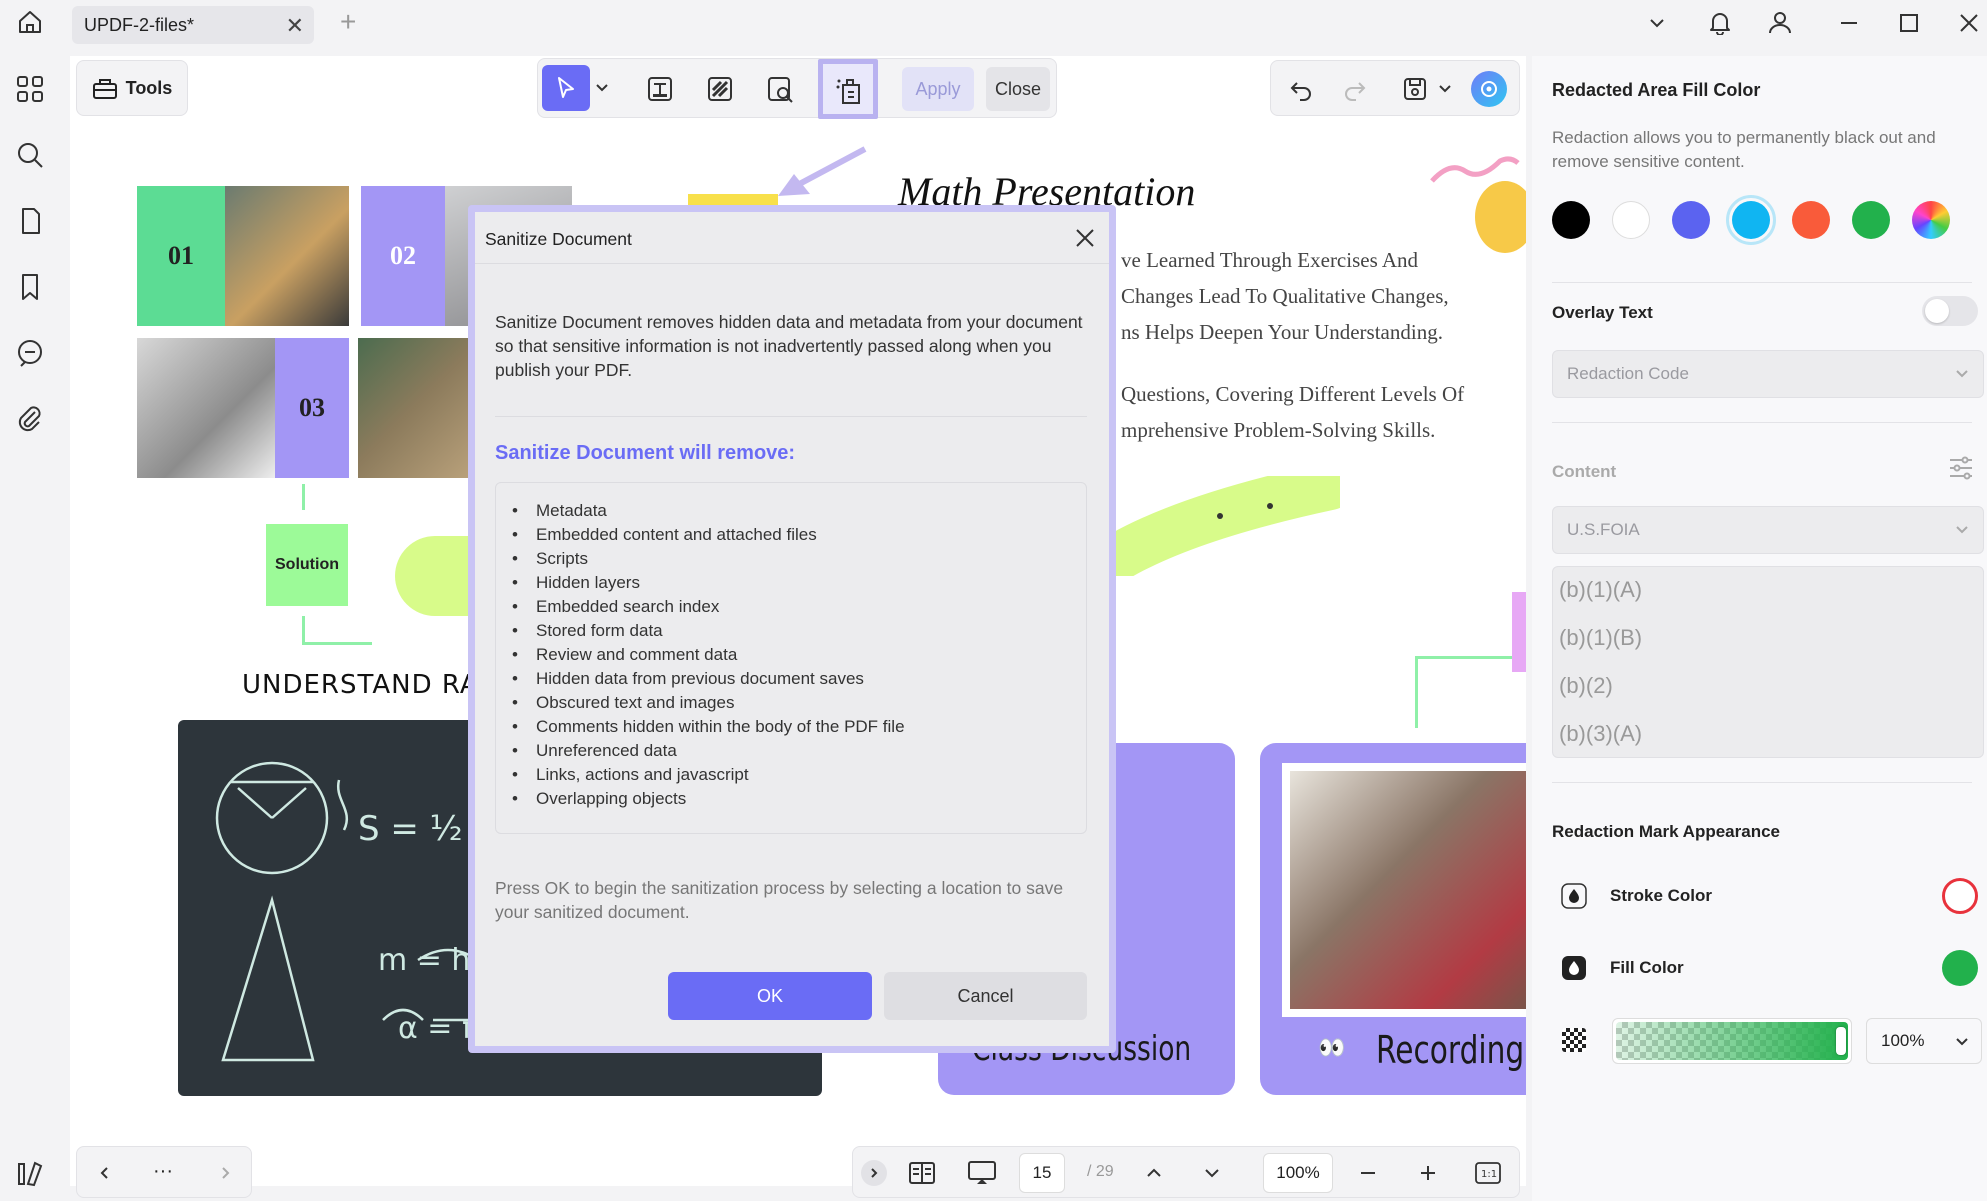 Image resolution: width=1987 pixels, height=1201 pixels. What do you see at coordinates (1415, 89) in the screenshot?
I see `save-icon` at bounding box center [1415, 89].